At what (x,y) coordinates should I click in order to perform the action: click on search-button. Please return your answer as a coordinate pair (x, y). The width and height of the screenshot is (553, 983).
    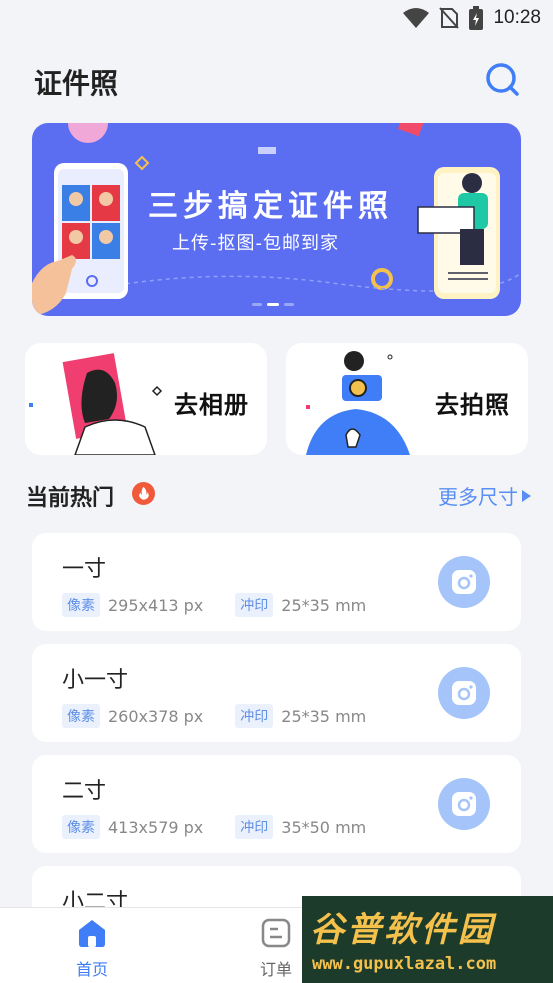
    Looking at the image, I should click on (503, 80).